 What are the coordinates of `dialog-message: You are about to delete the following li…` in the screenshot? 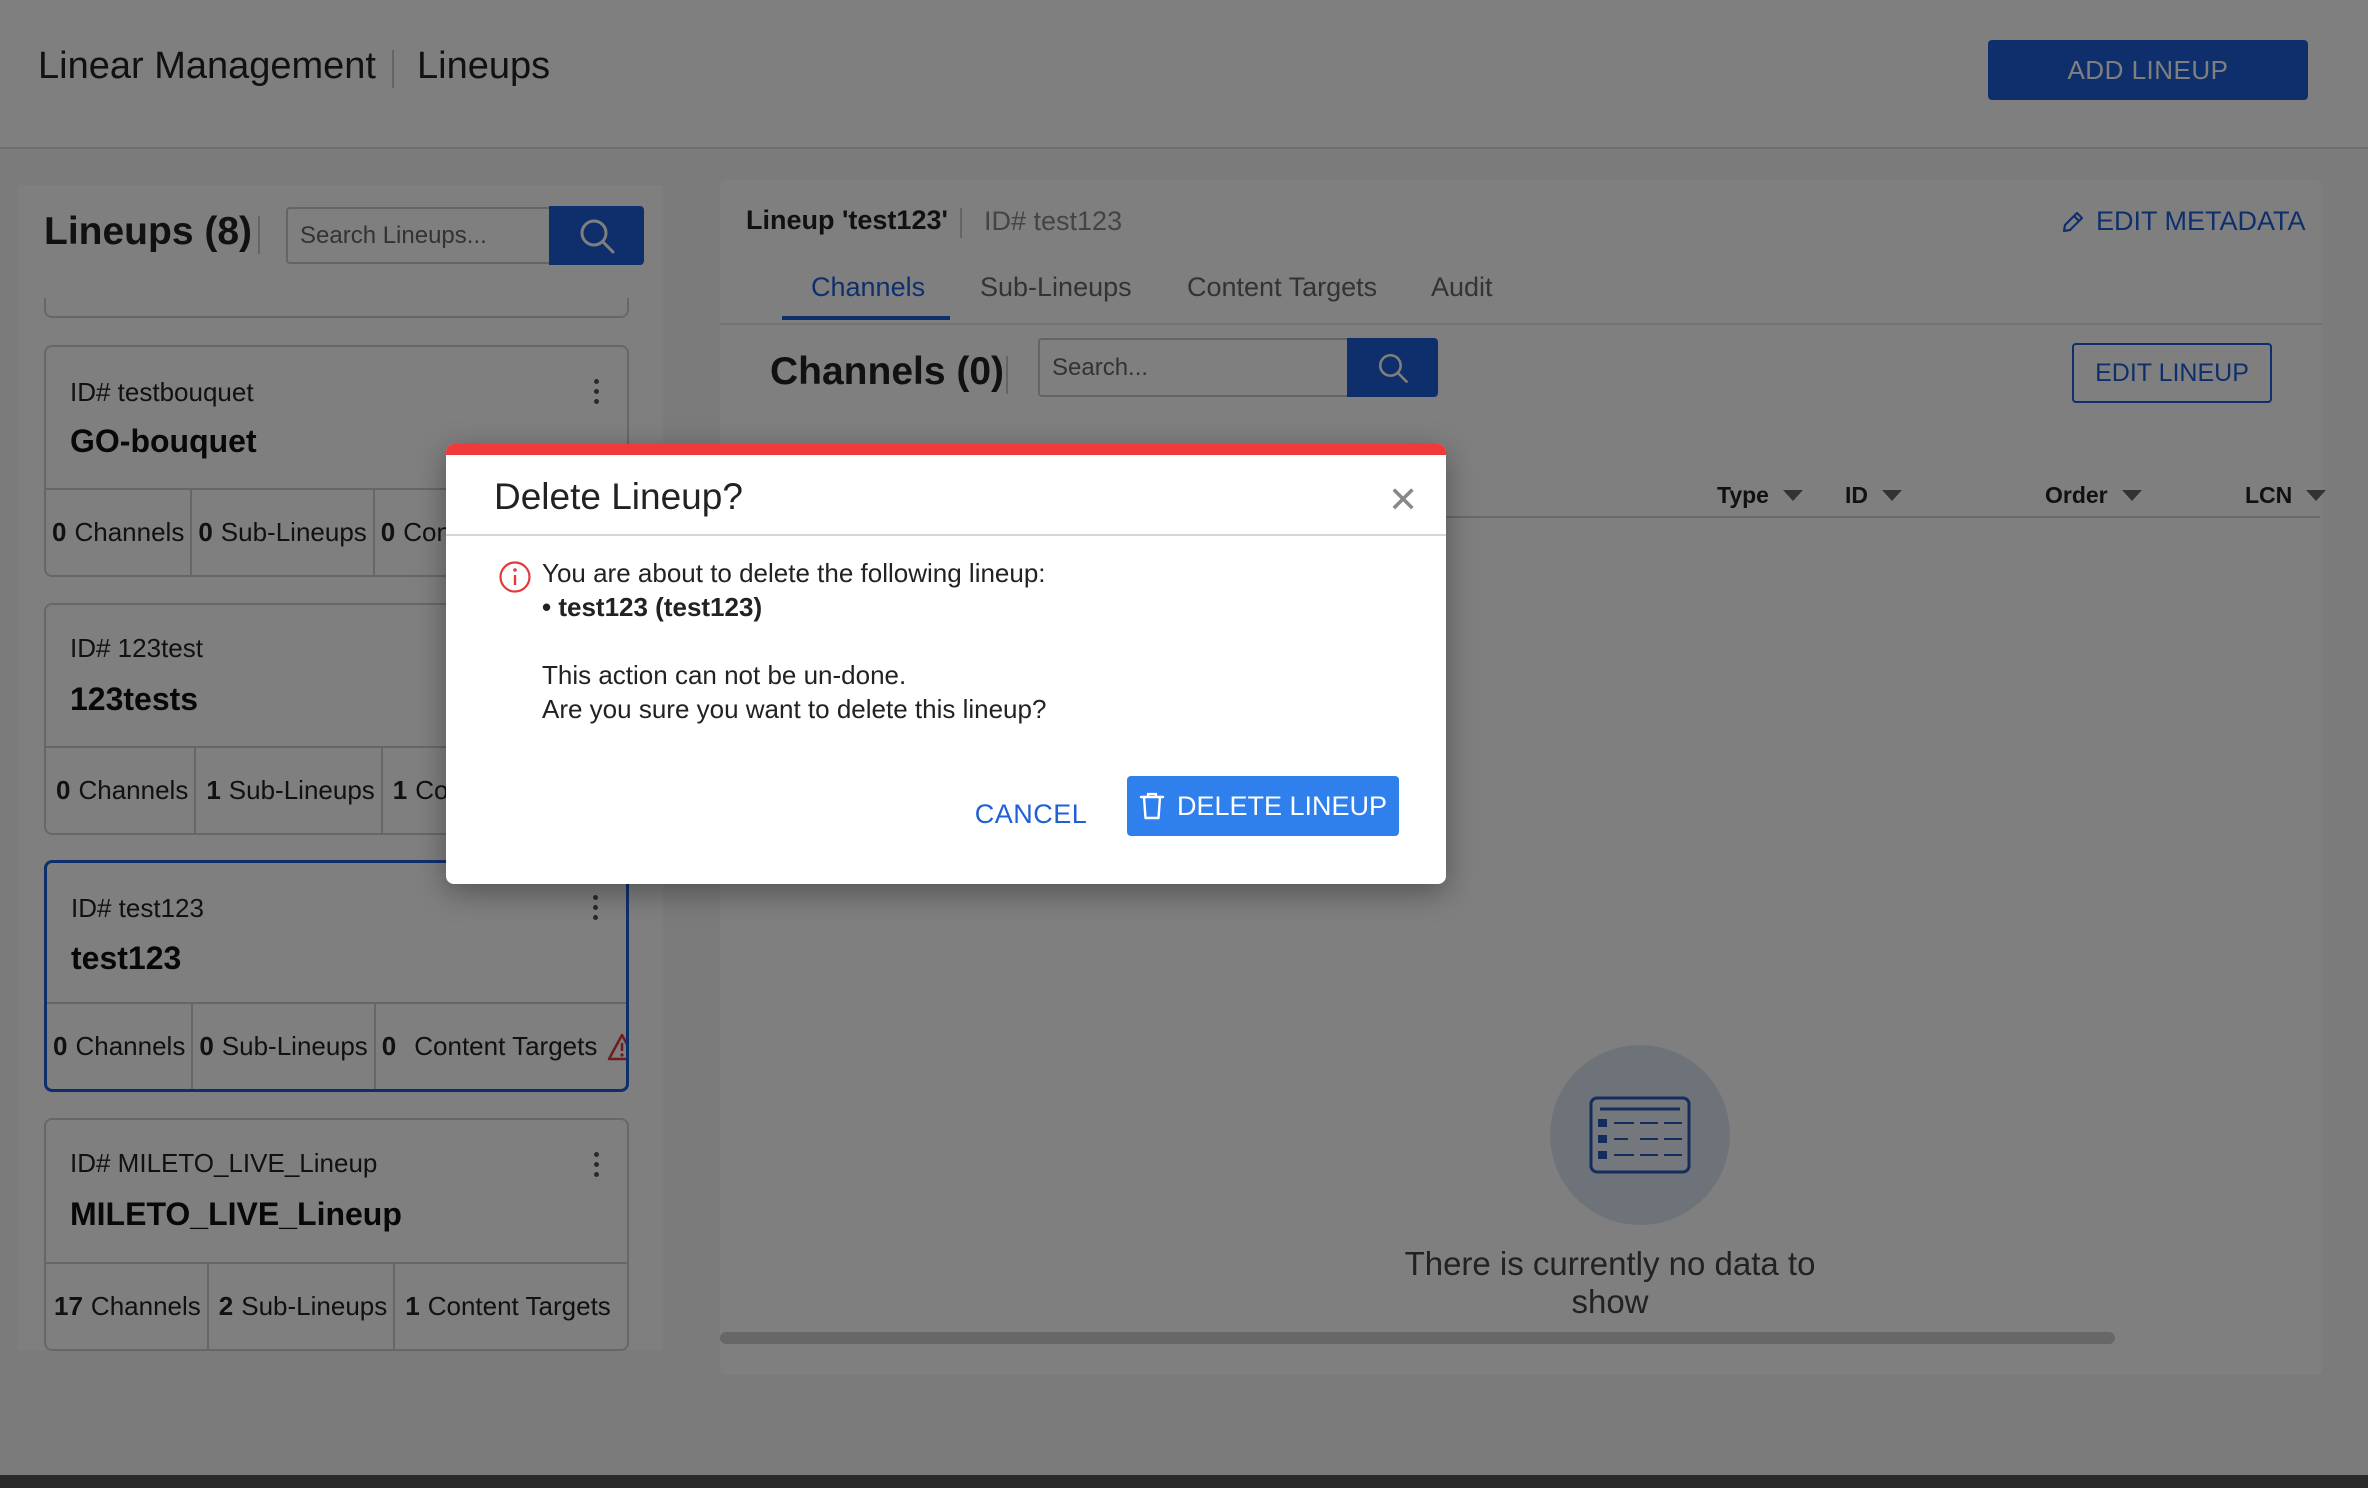 It's located at (794, 573).